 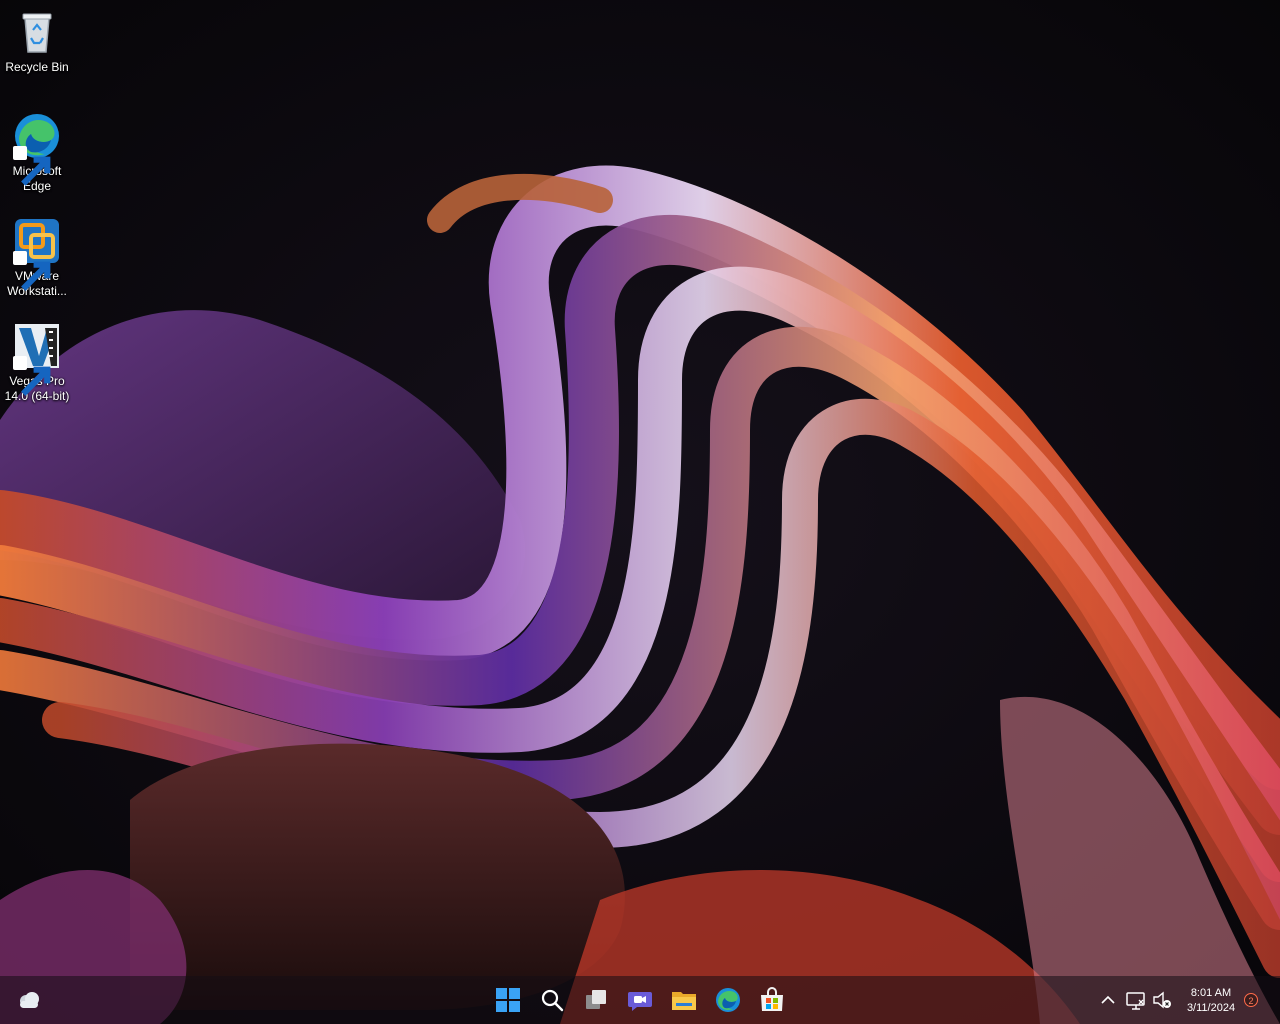 I want to click on taskbar, so click(x=640, y=1000).